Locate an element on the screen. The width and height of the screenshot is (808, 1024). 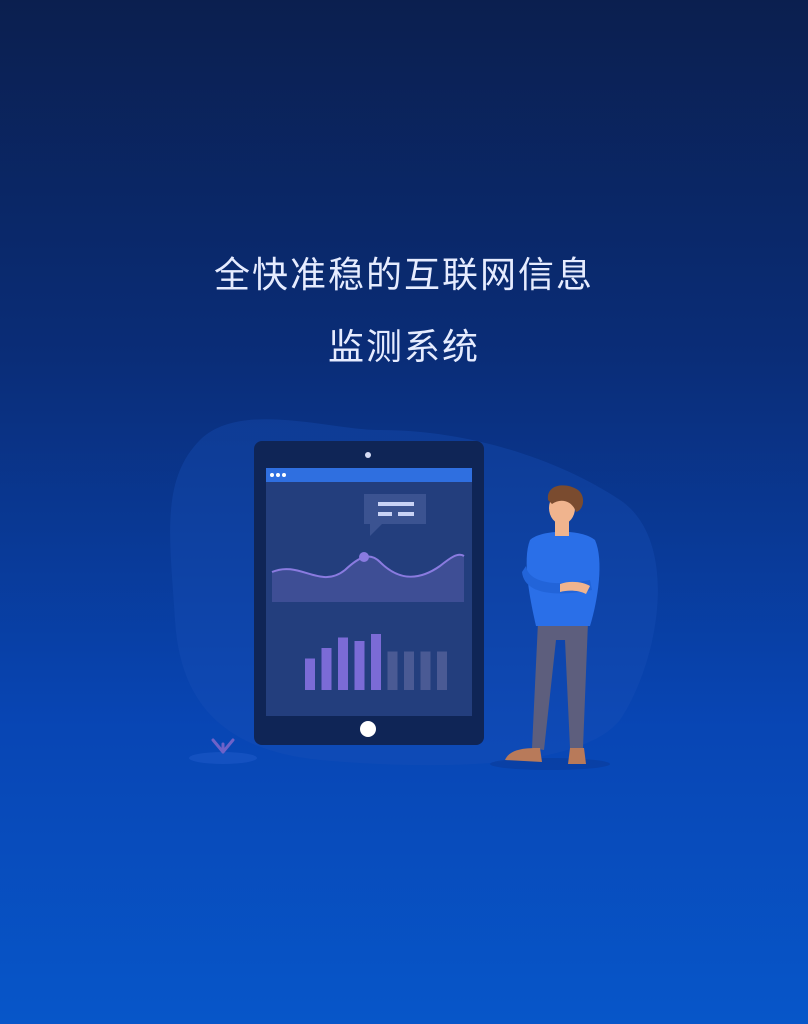
chart-point is located at coordinates (364, 557).